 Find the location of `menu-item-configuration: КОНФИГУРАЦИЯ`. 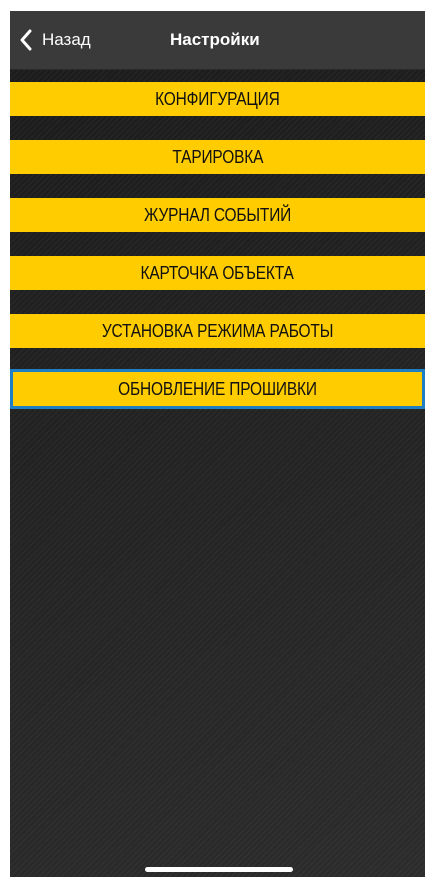

menu-item-configuration: КОНФИГУРАЦИЯ is located at coordinates (217, 99).